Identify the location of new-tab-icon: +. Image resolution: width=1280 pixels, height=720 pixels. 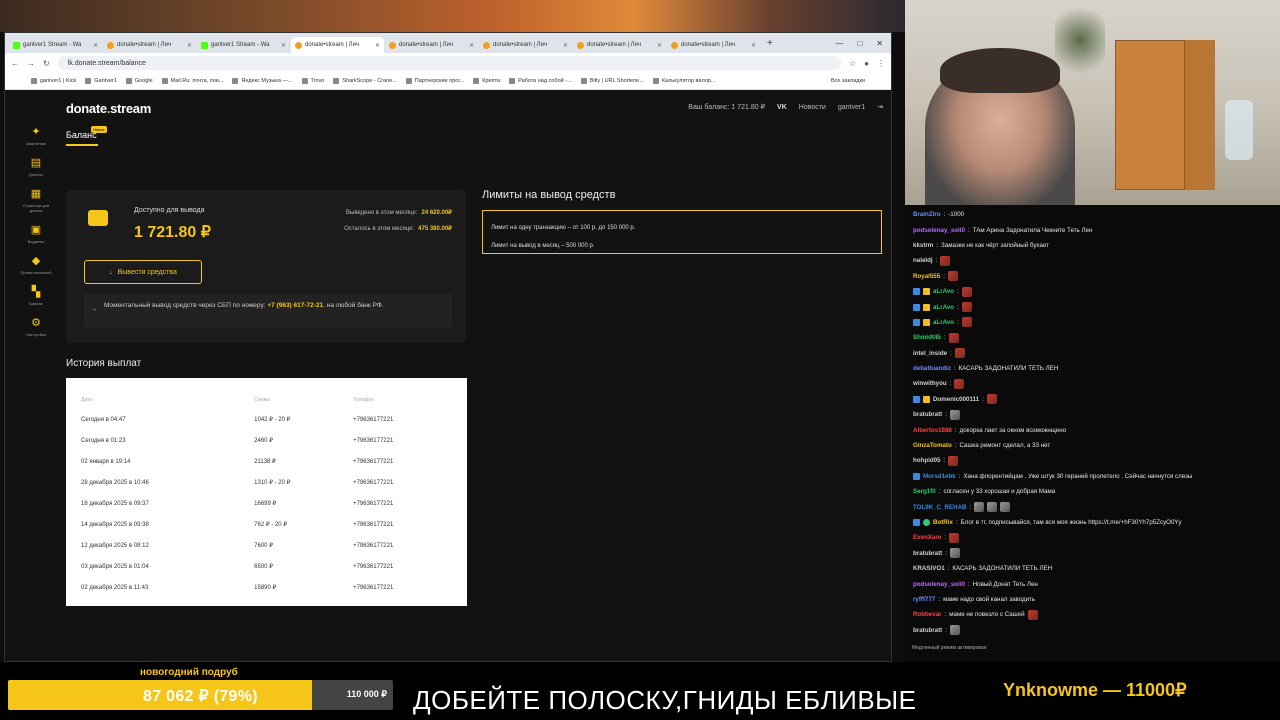
(770, 43).